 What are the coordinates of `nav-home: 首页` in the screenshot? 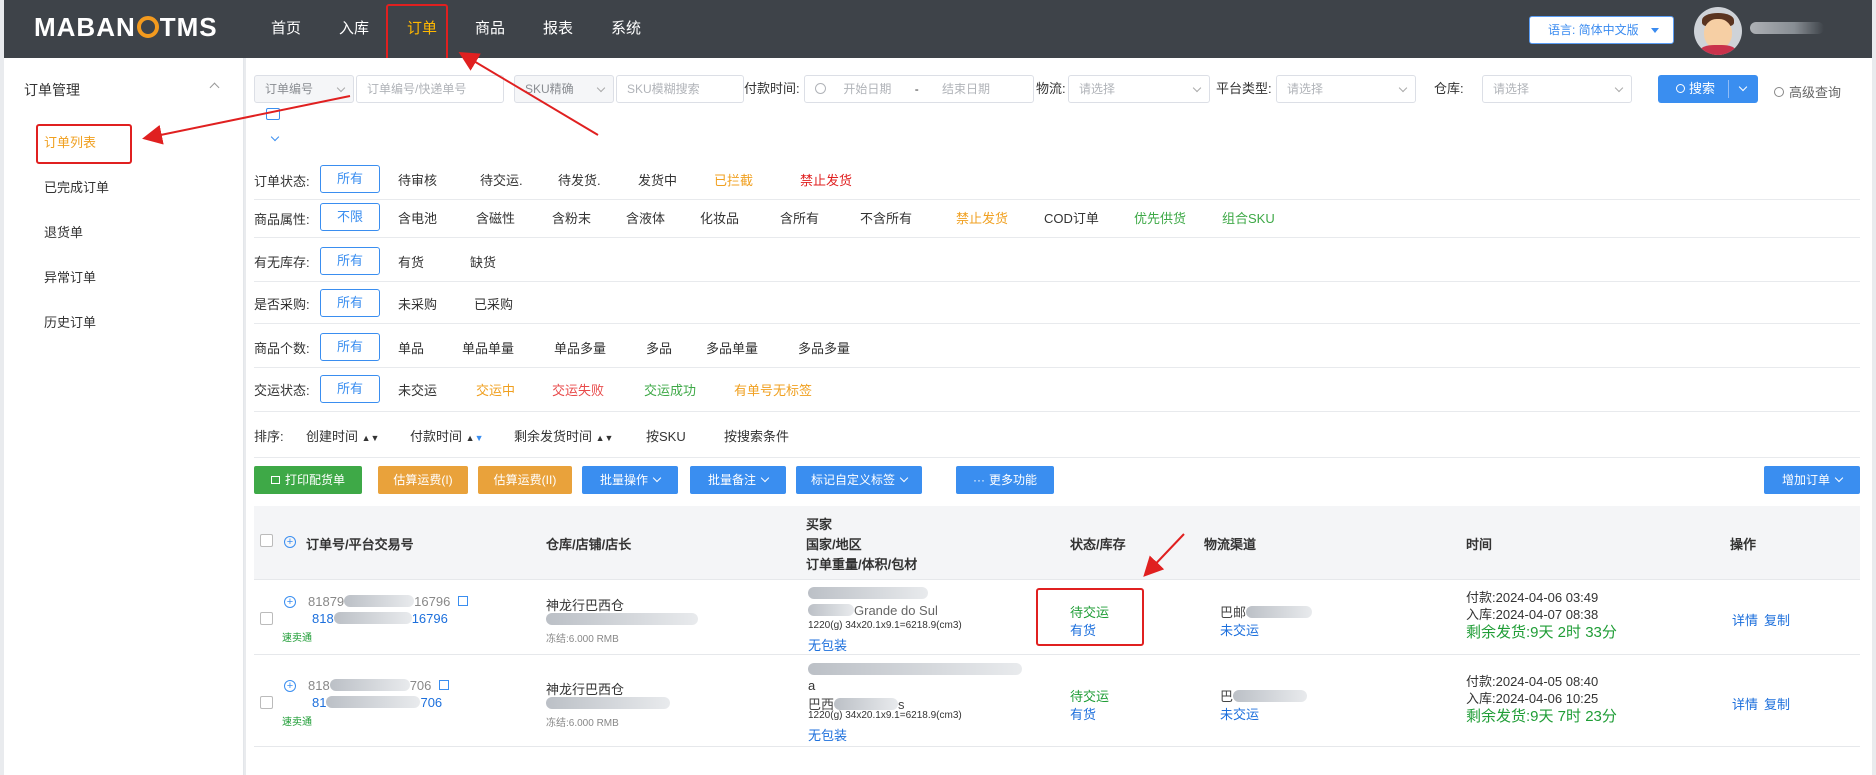 It's located at (286, 29).